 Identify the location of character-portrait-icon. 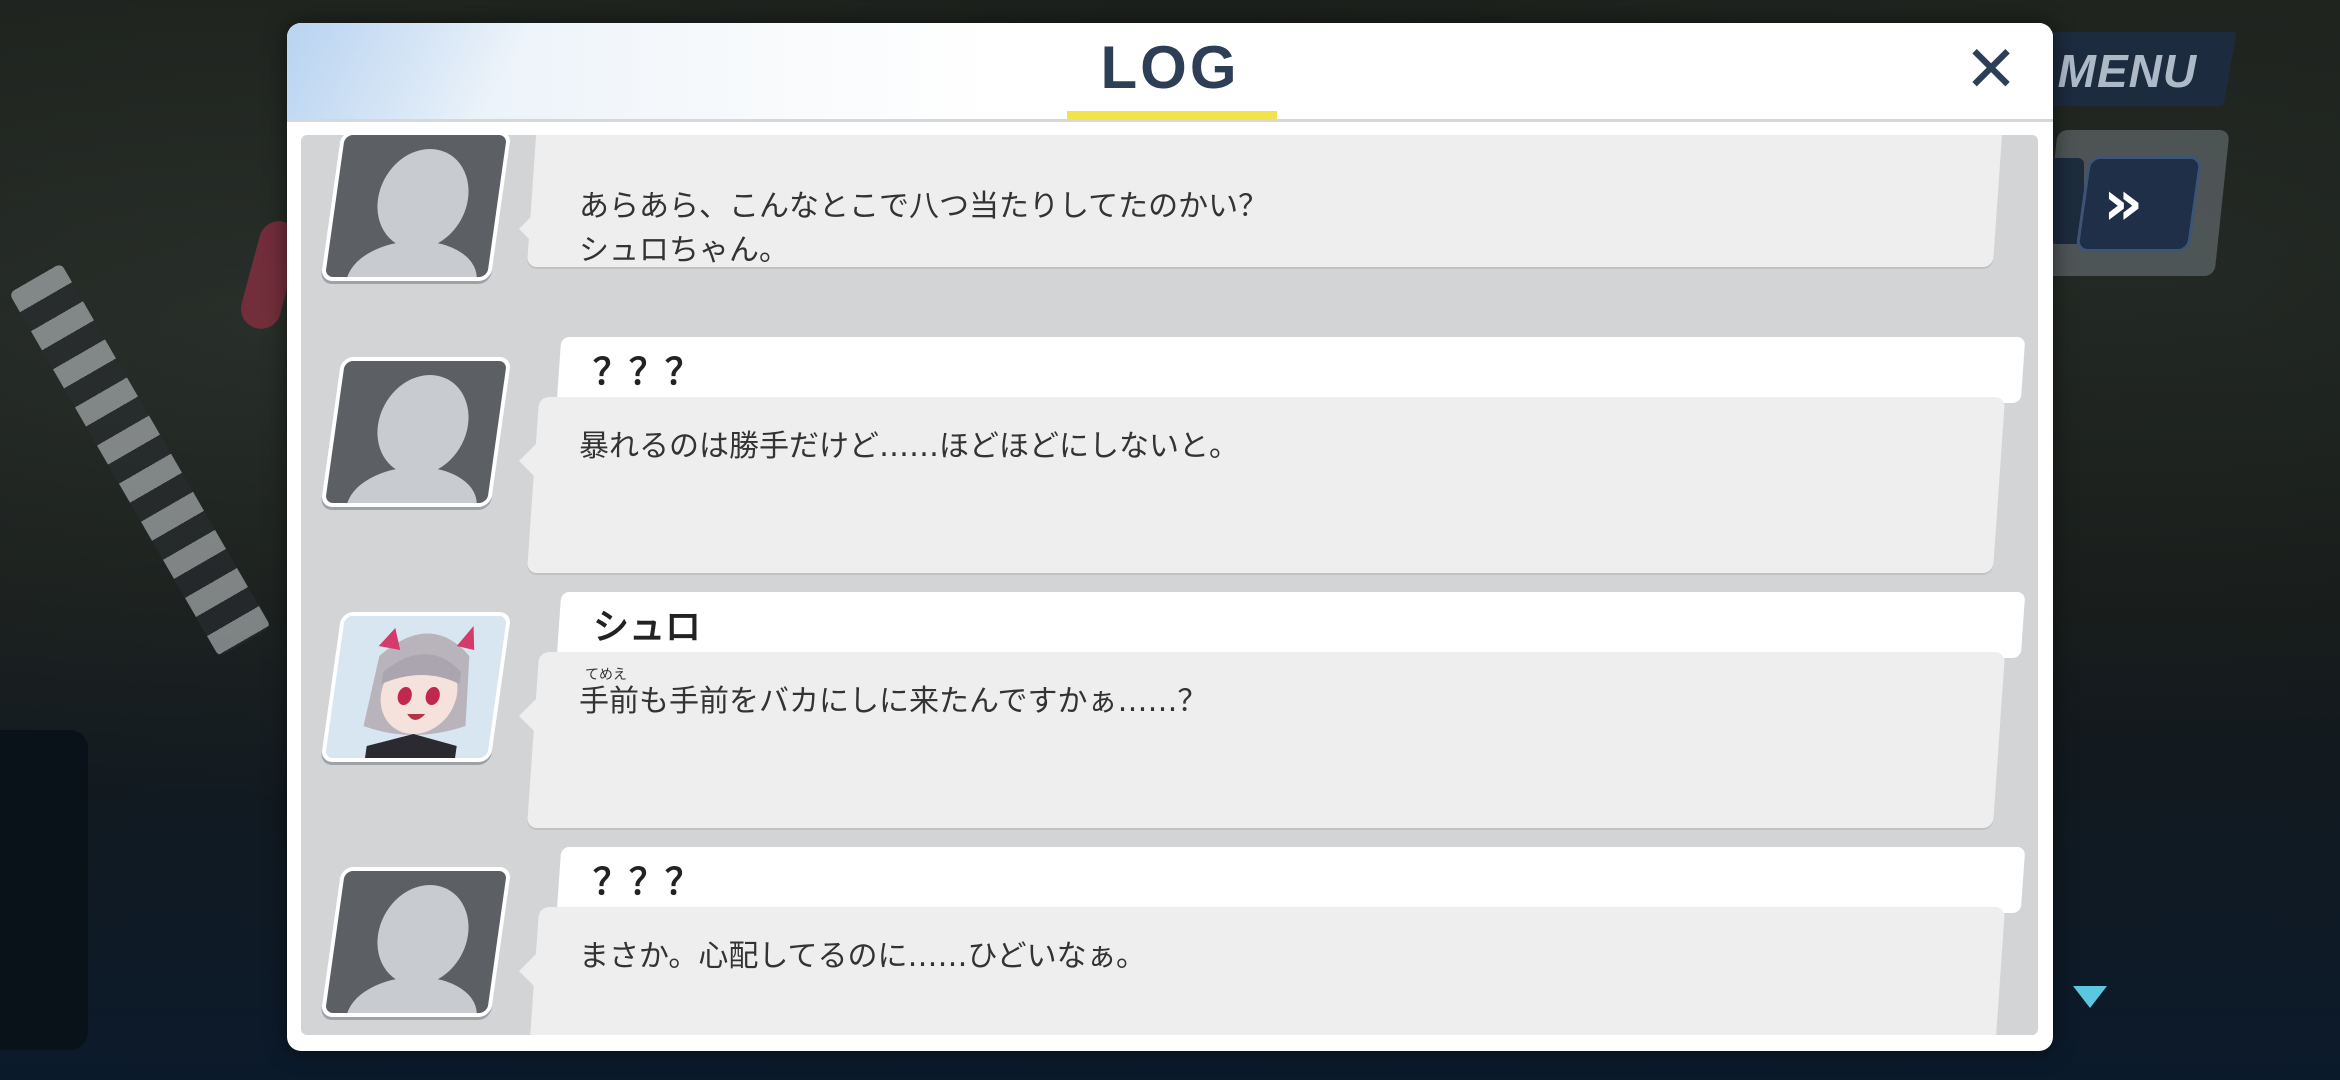
(416, 687).